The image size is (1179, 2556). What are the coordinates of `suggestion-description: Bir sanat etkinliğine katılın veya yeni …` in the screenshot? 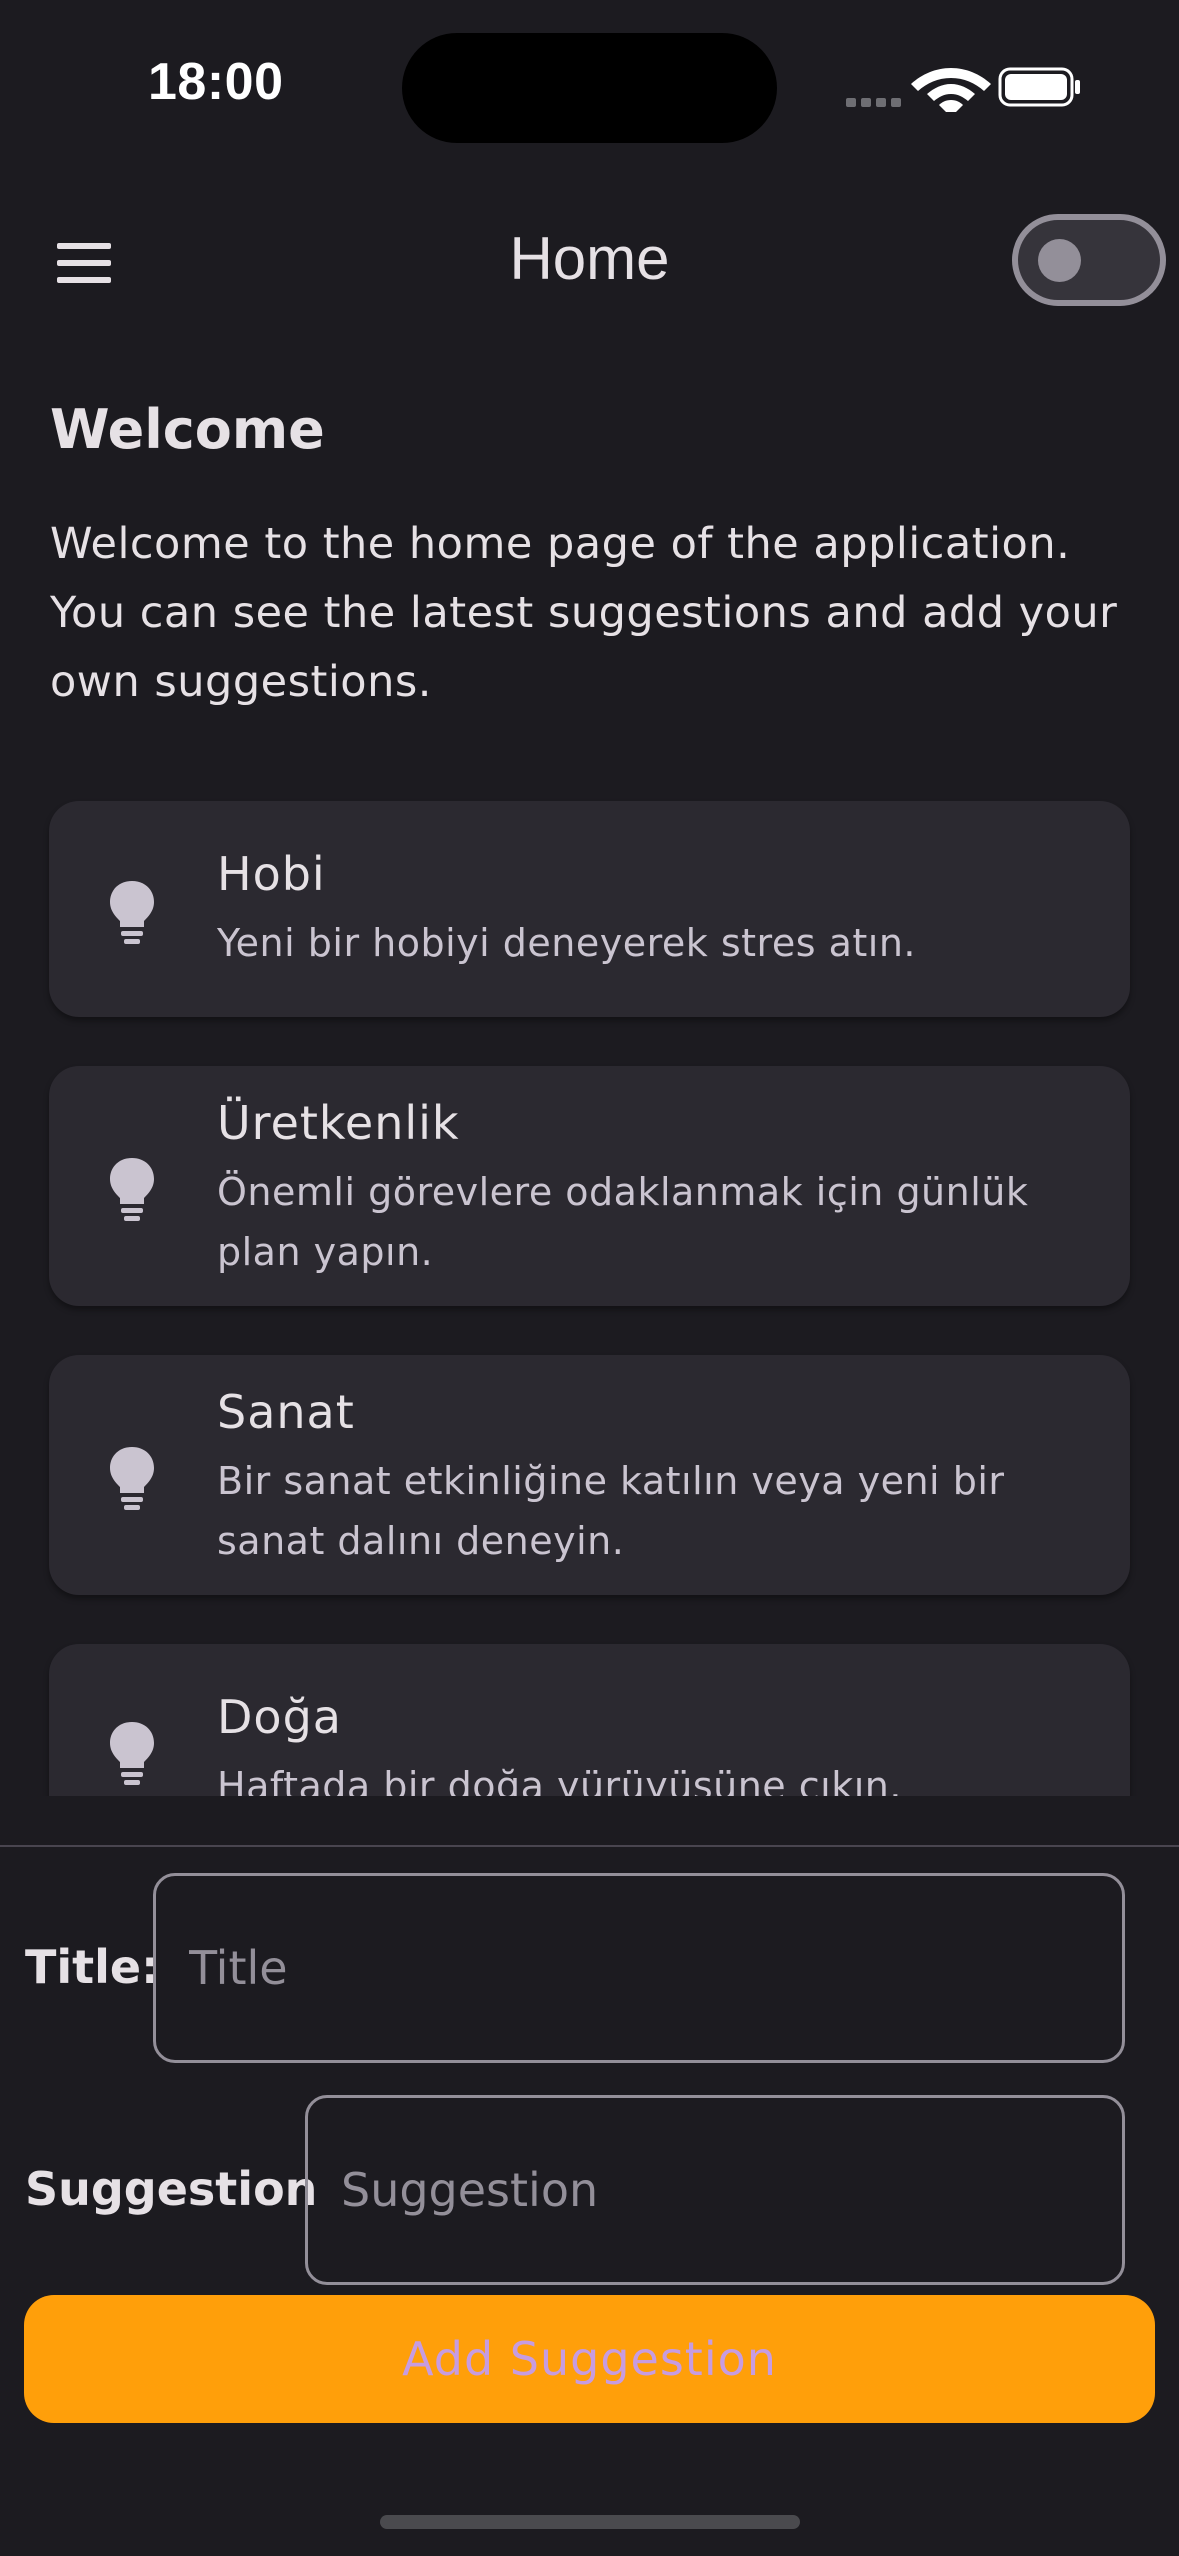 It's located at (611, 1511).